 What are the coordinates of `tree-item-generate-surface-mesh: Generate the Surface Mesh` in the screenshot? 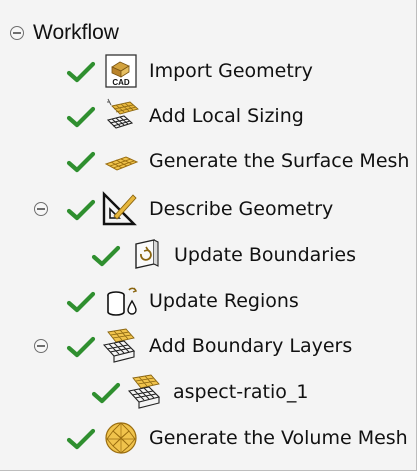 It's located at (235, 161).